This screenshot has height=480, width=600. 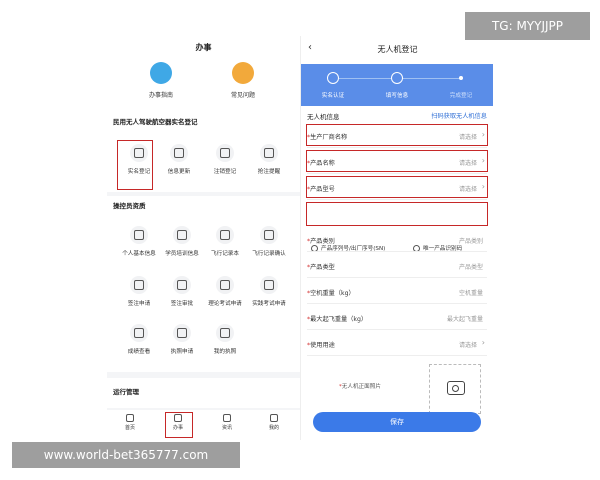 I want to click on alert-icon, so click(x=269, y=153).